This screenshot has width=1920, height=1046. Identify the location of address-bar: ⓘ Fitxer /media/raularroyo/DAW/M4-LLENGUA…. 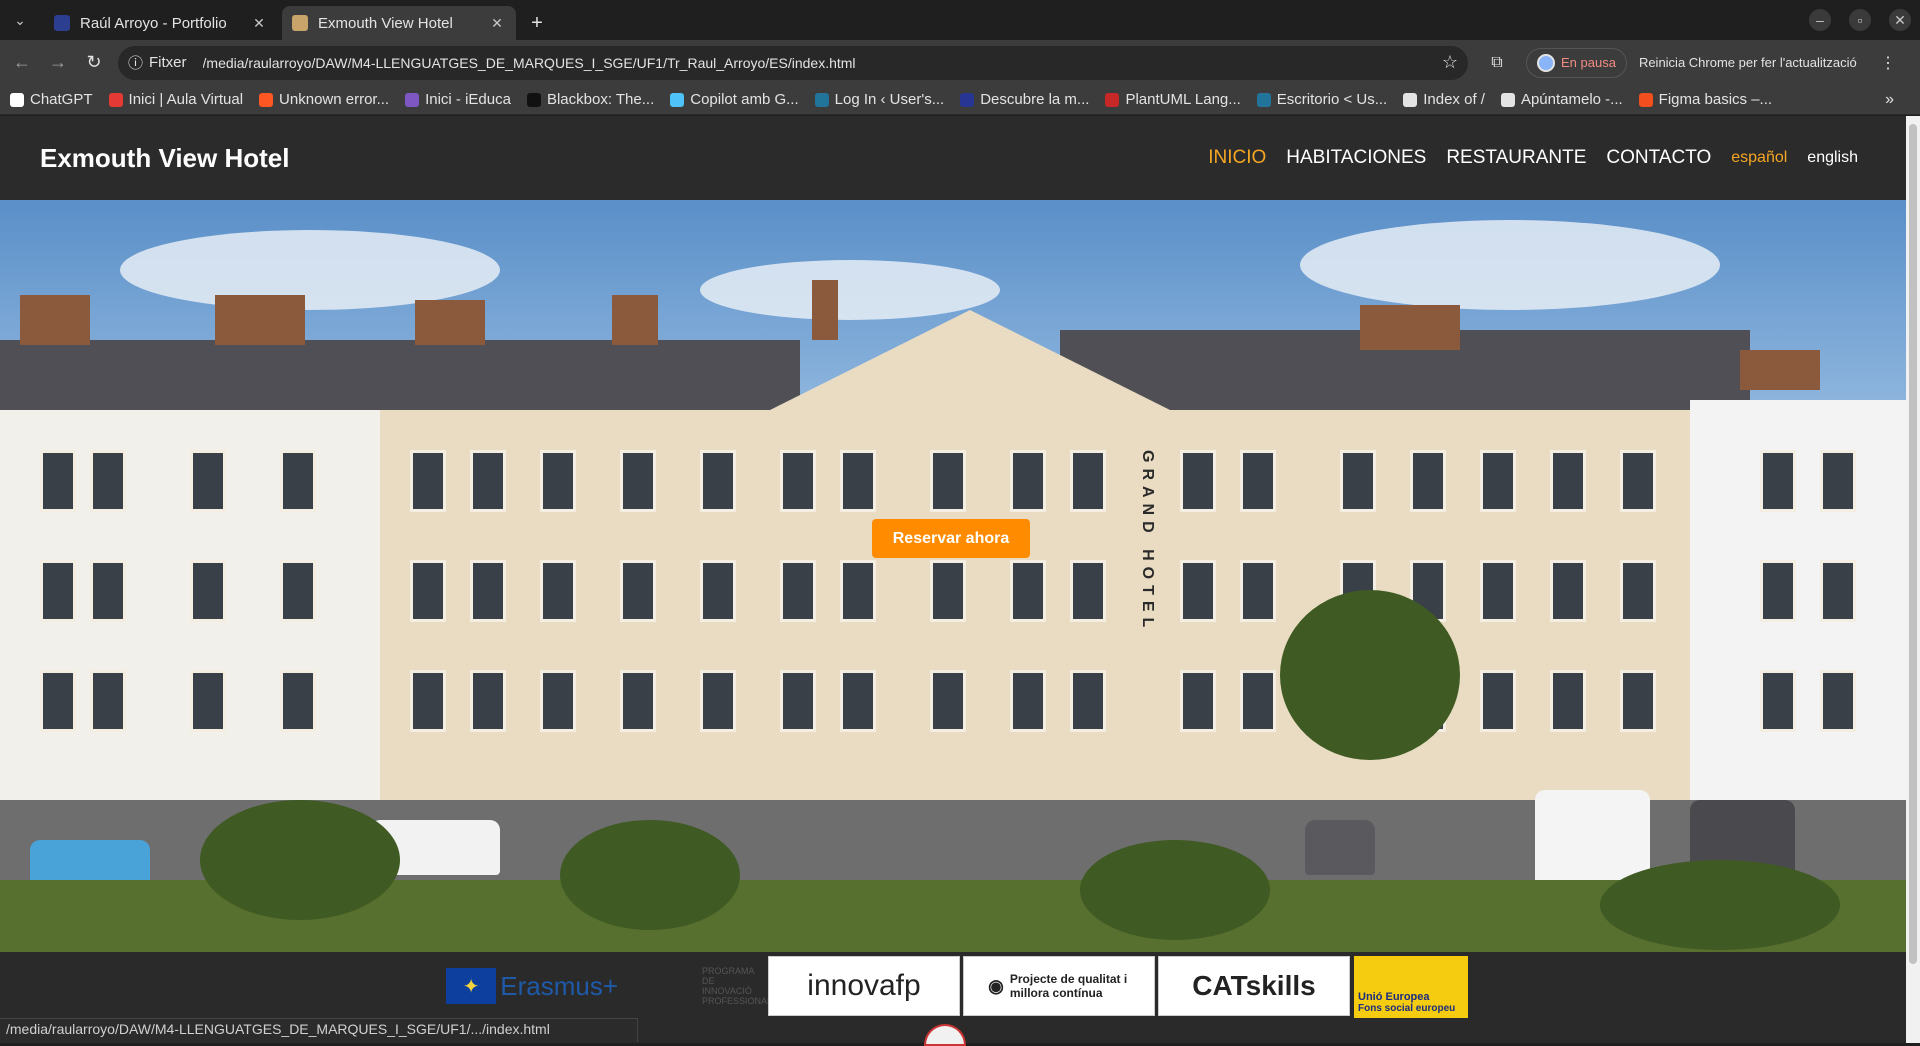
(793, 62).